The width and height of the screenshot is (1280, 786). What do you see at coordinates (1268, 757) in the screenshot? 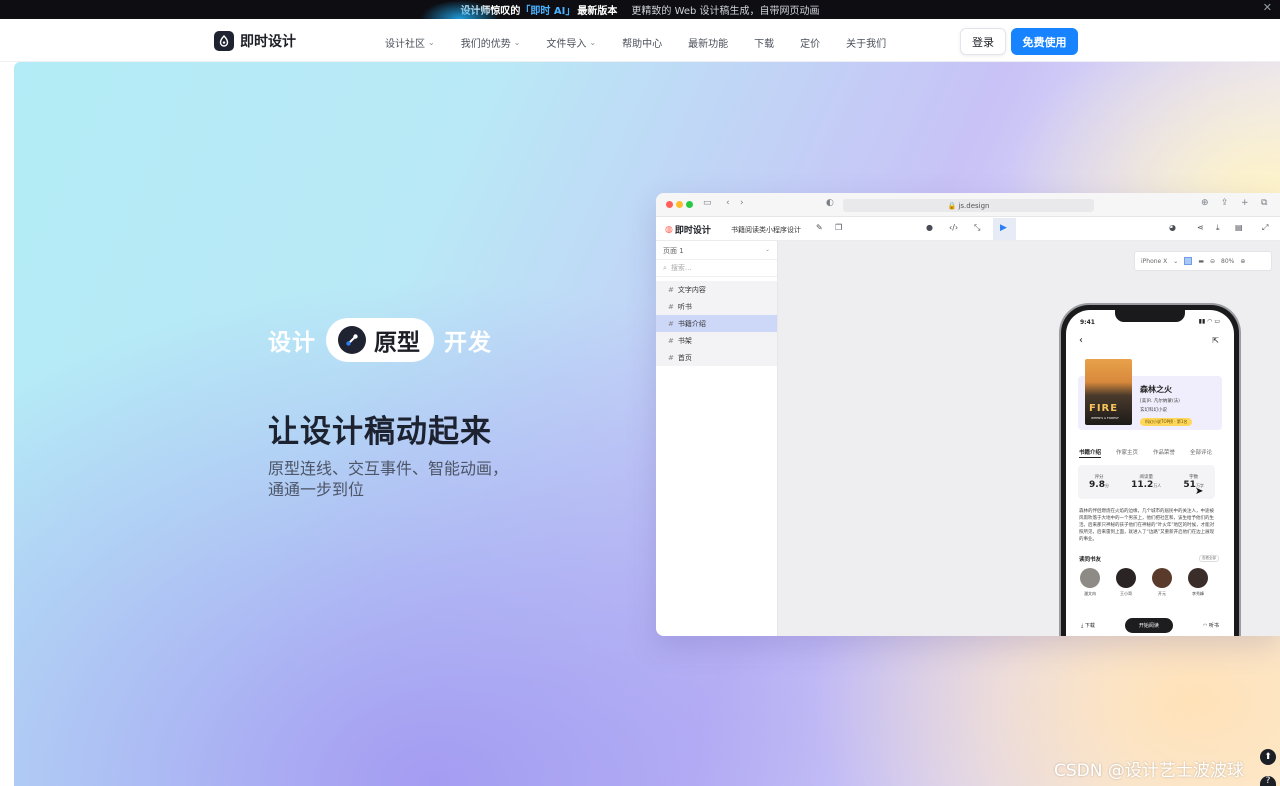
I see `scroll-top-icon: ⬆` at bounding box center [1268, 757].